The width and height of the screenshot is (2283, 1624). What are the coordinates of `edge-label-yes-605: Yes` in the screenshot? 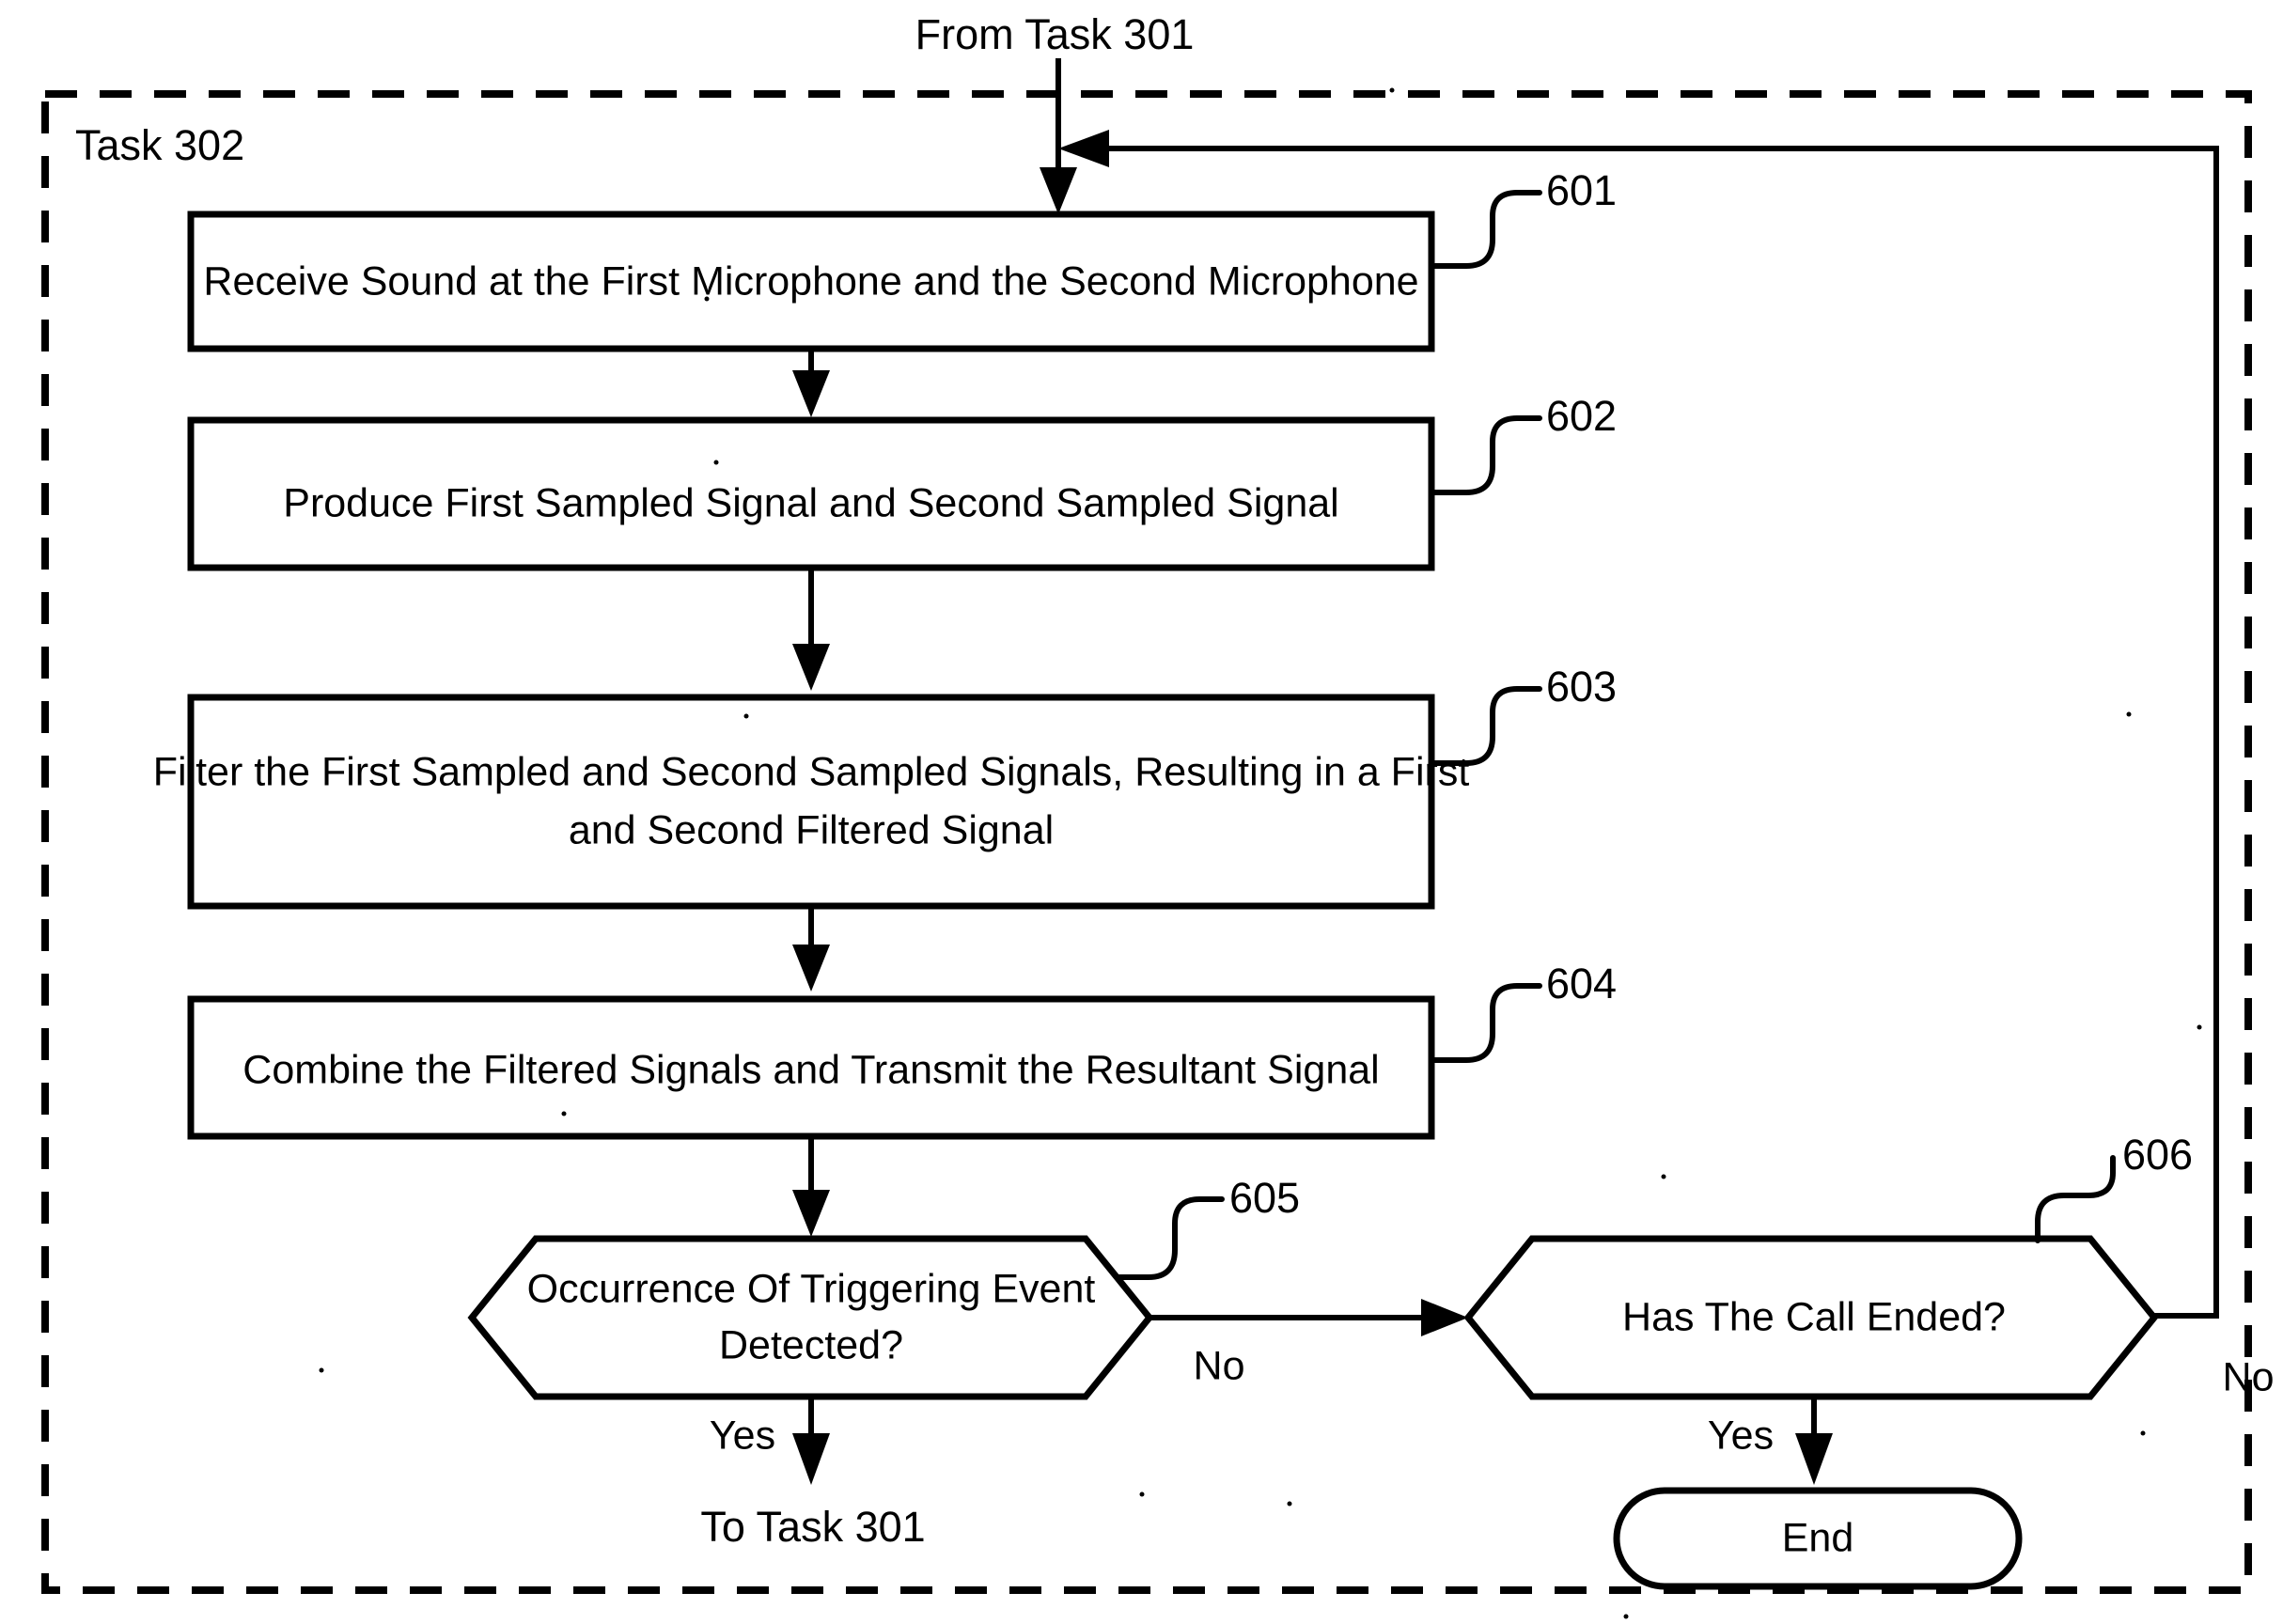 It's located at (742, 1435).